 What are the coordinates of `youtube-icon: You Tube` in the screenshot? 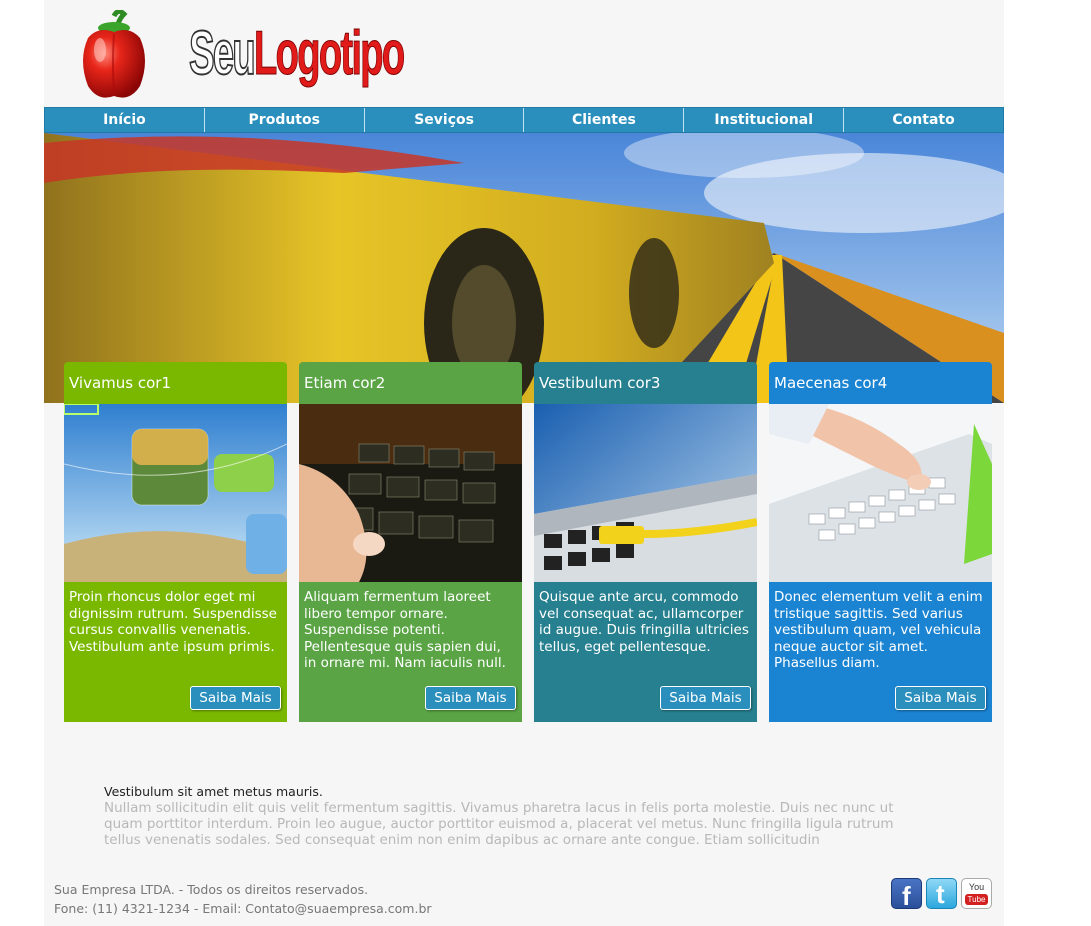 It's located at (976, 893).